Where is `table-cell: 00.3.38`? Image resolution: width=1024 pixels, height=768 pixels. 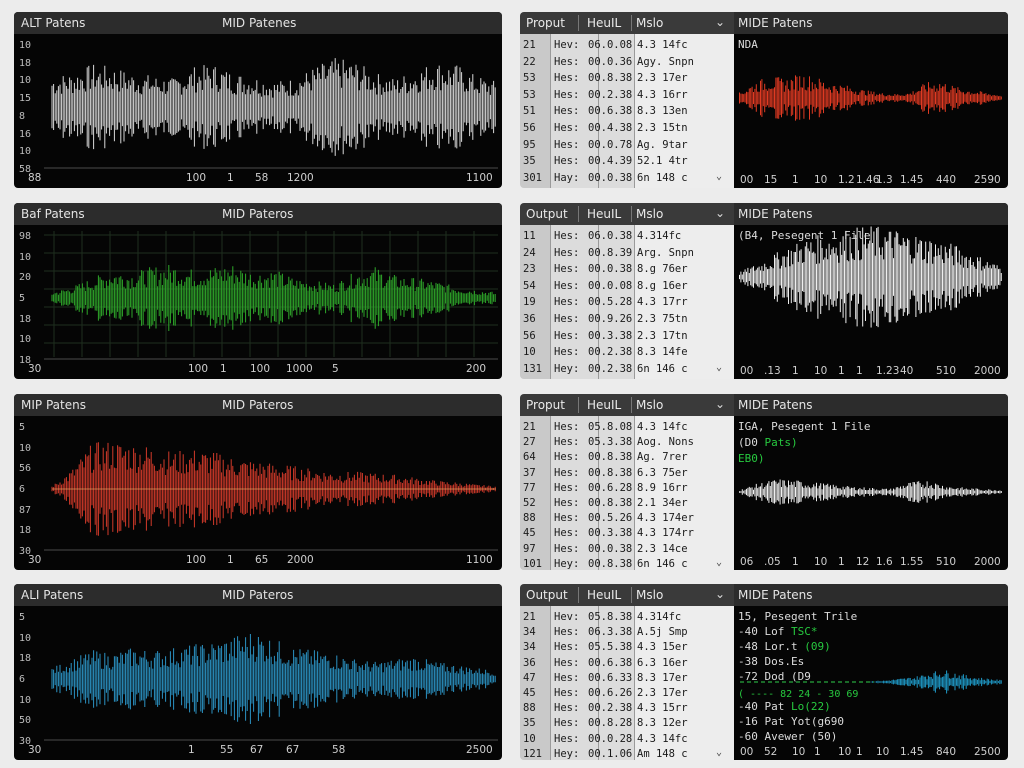 table-cell: 00.3.38 is located at coordinates (610, 335).